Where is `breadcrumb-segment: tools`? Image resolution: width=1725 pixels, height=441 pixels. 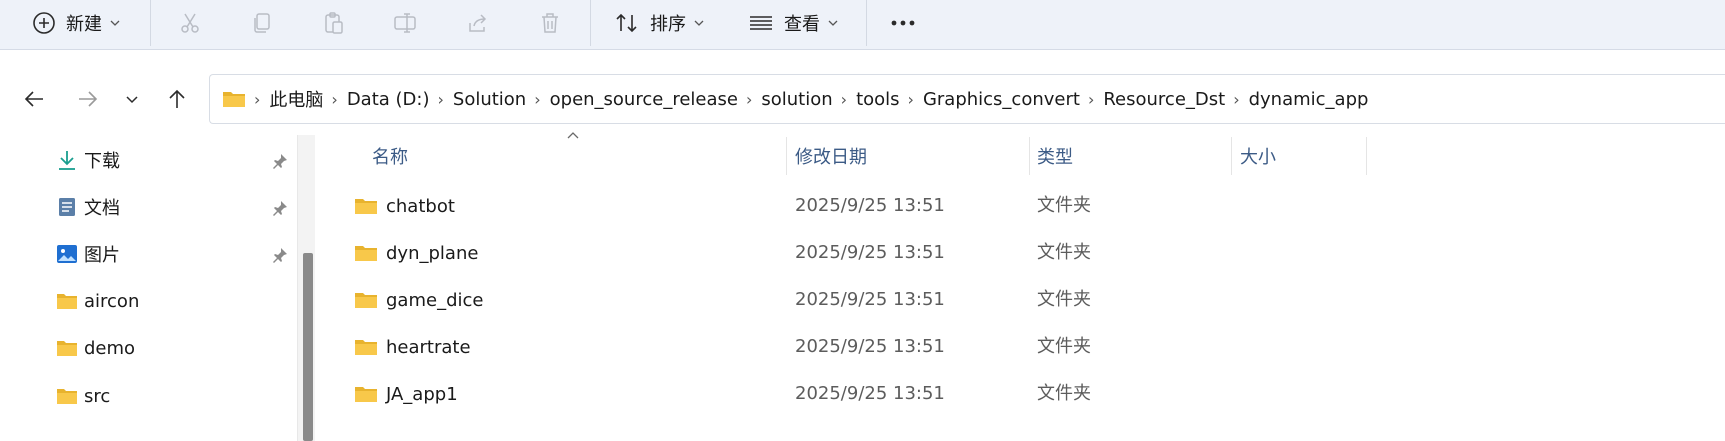 breadcrumb-segment: tools is located at coordinates (877, 99).